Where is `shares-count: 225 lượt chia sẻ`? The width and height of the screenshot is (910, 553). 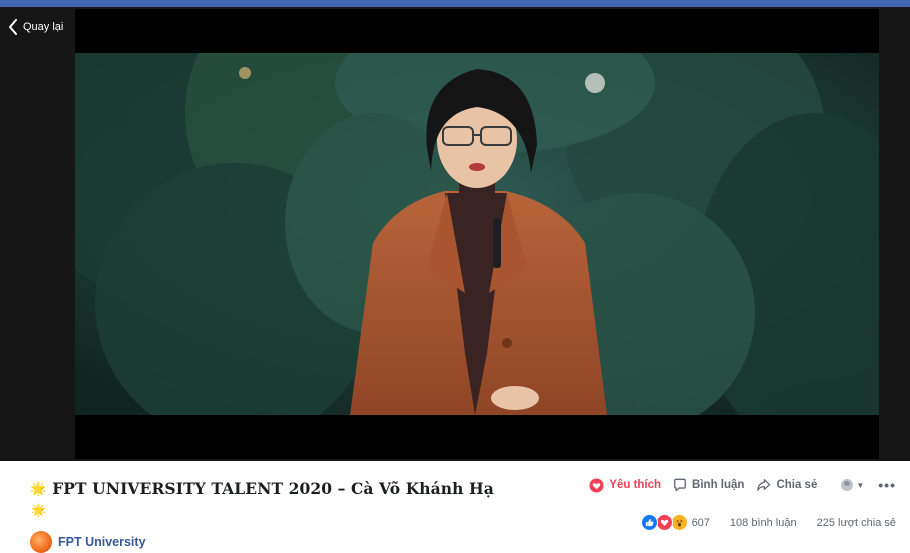
shares-count: 225 lượt chia sẻ is located at coordinates (856, 523).